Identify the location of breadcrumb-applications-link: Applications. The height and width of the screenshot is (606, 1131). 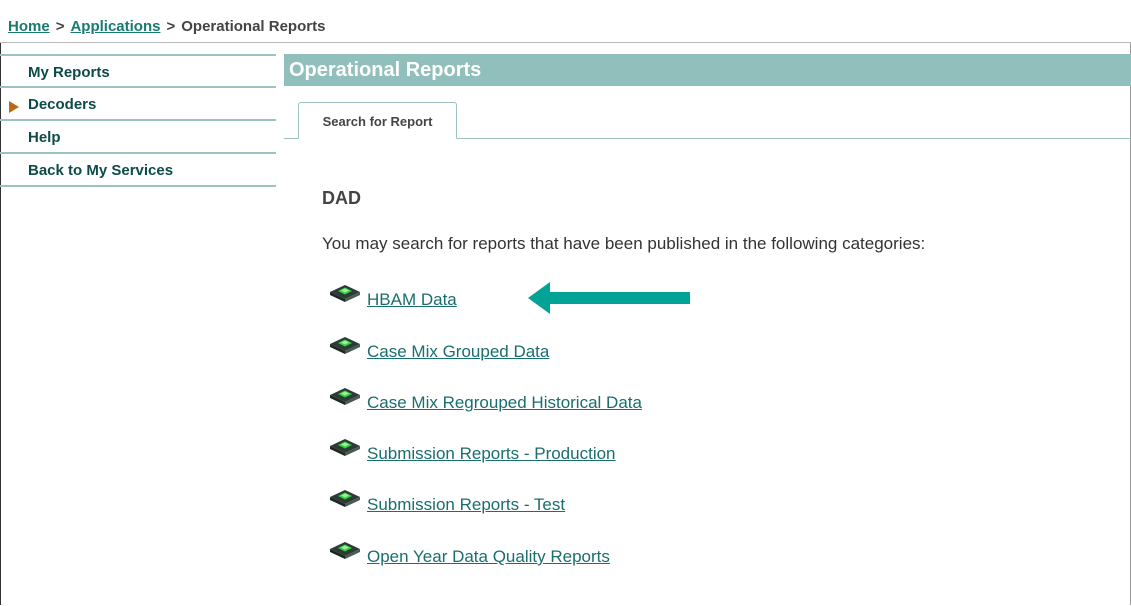
(115, 26).